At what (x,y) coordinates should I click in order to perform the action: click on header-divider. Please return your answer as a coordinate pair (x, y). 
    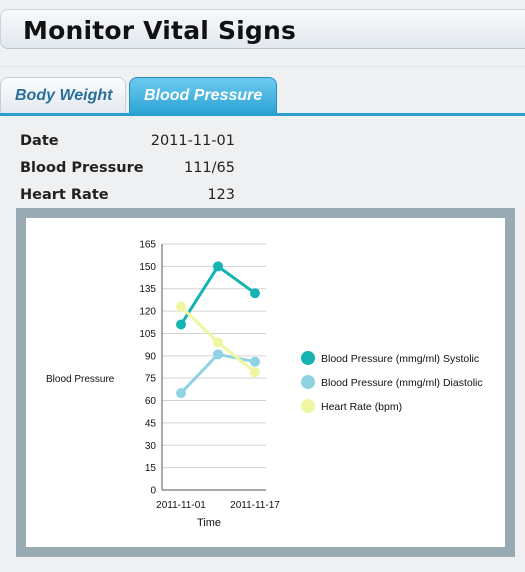
    Looking at the image, I should click on (262, 66).